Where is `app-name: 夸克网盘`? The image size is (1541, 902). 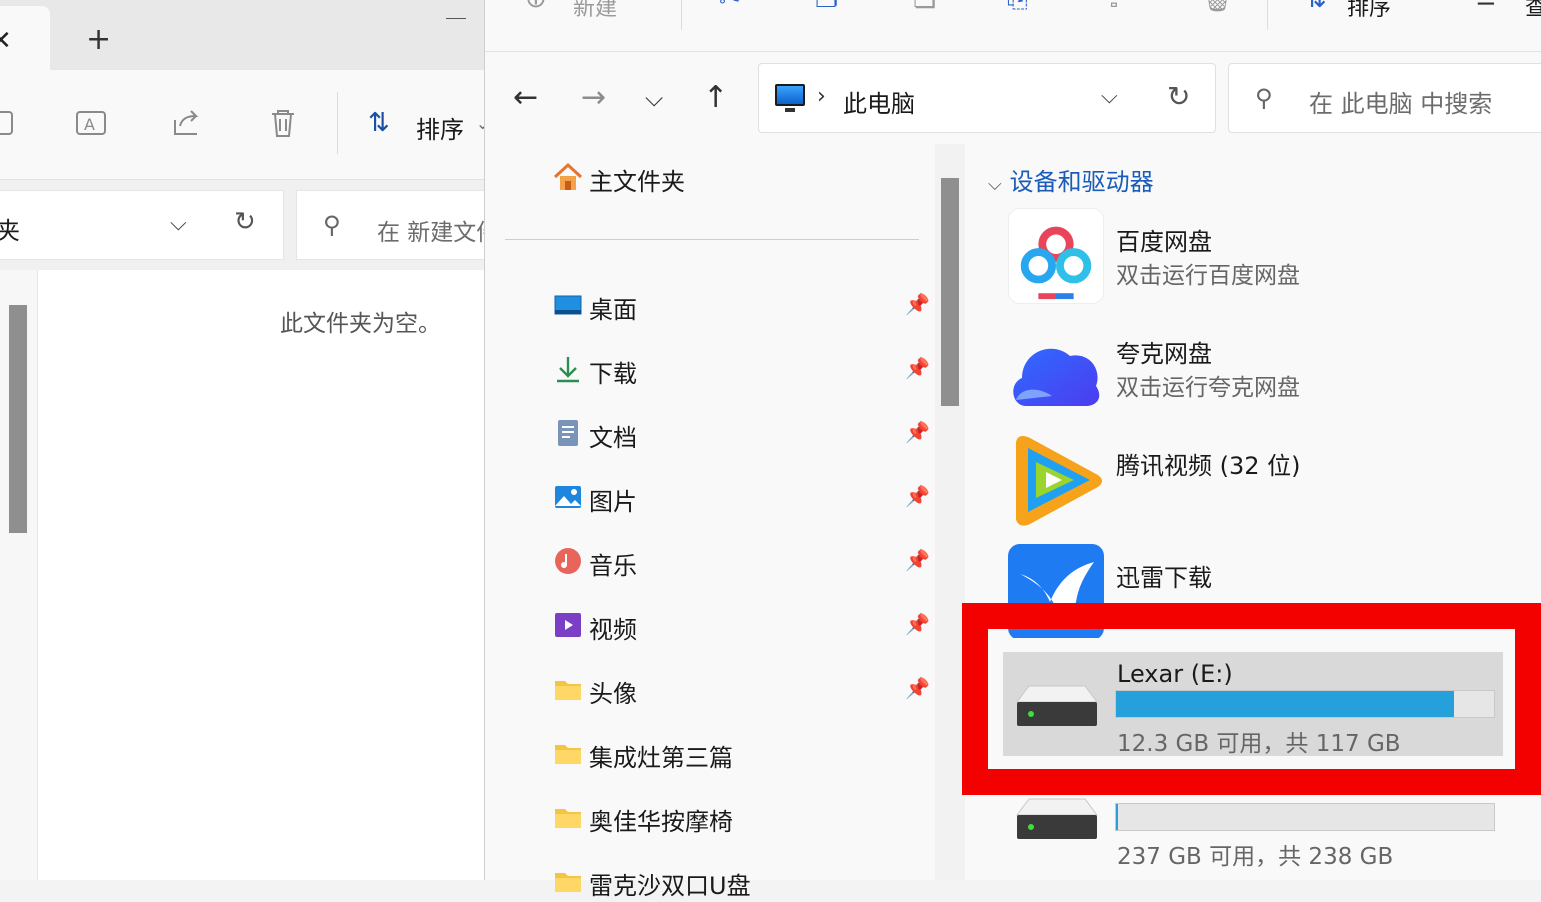 app-name: 夸克网盘 is located at coordinates (1164, 354).